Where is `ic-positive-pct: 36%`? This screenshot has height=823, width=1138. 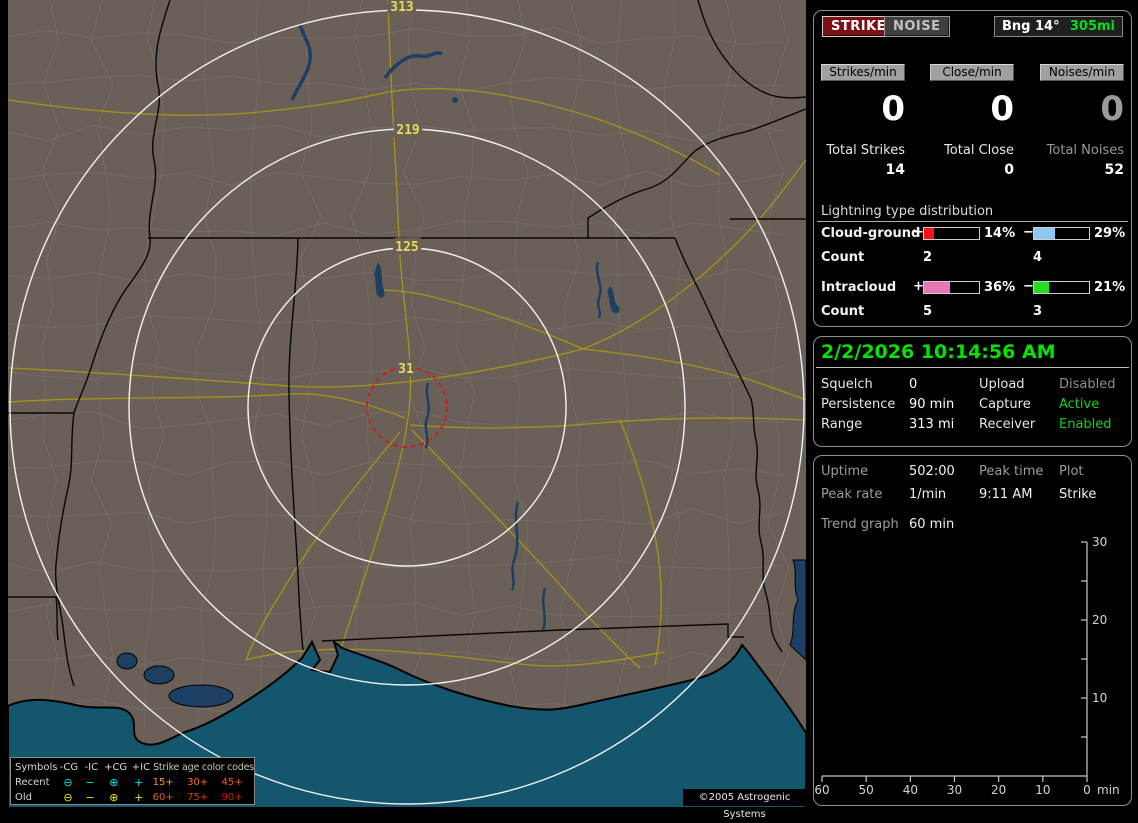
ic-positive-pct: 36% is located at coordinates (1000, 287).